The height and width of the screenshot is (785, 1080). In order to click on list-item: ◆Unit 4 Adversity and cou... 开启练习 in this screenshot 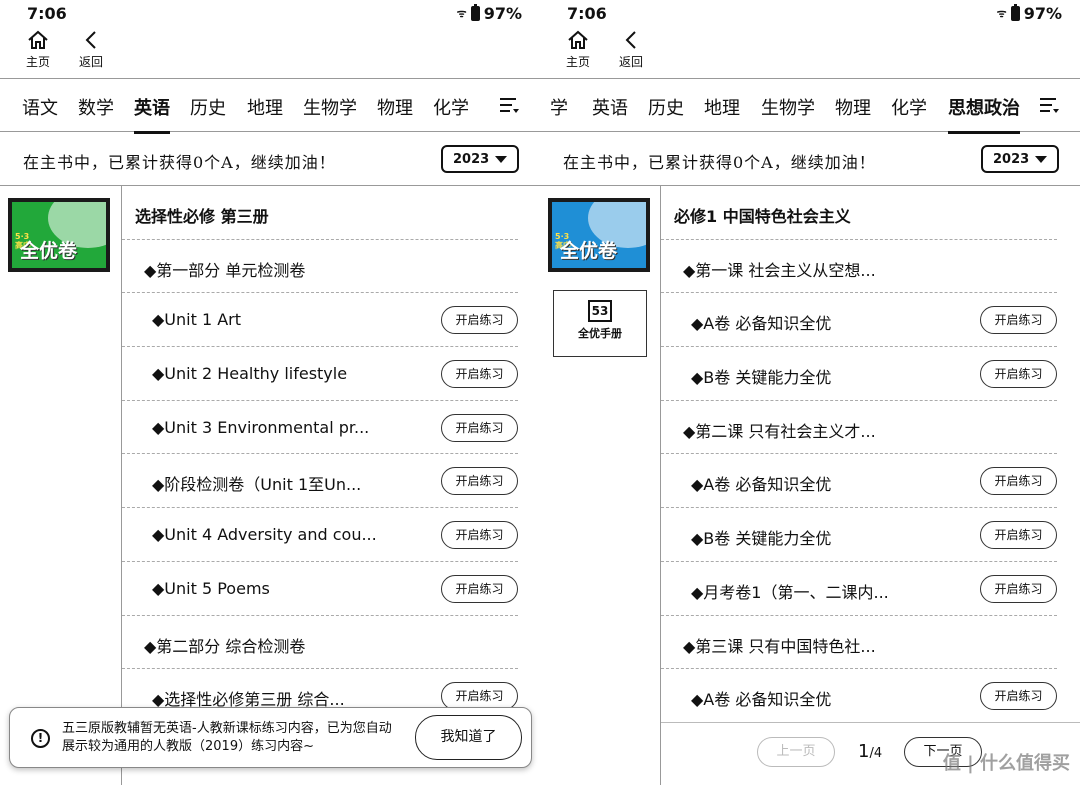, I will do `click(320, 535)`.